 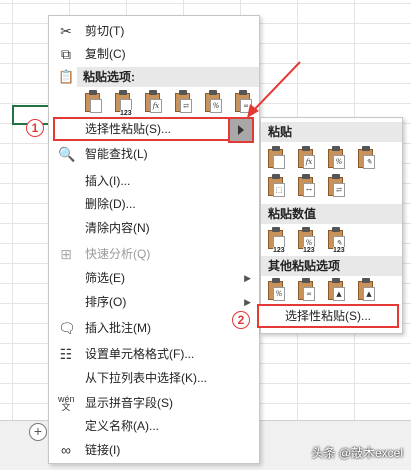 I want to click on submenu-other-paste-icons: % ∞ ▲ ▲, so click(x=332, y=291).